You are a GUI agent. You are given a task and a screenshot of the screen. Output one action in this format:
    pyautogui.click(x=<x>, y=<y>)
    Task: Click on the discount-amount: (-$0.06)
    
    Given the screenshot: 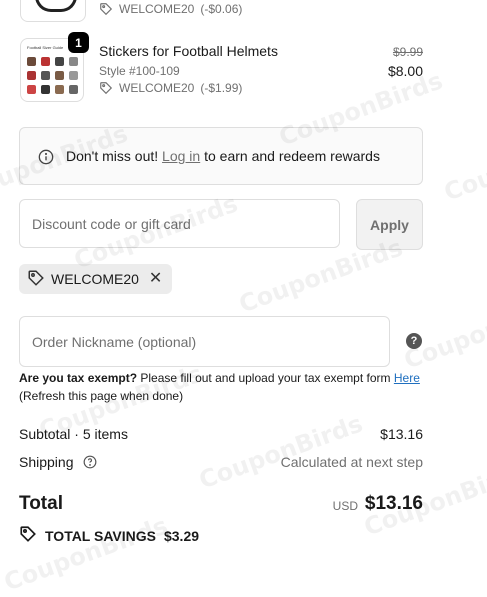 What is the action you would take?
    pyautogui.click(x=221, y=9)
    